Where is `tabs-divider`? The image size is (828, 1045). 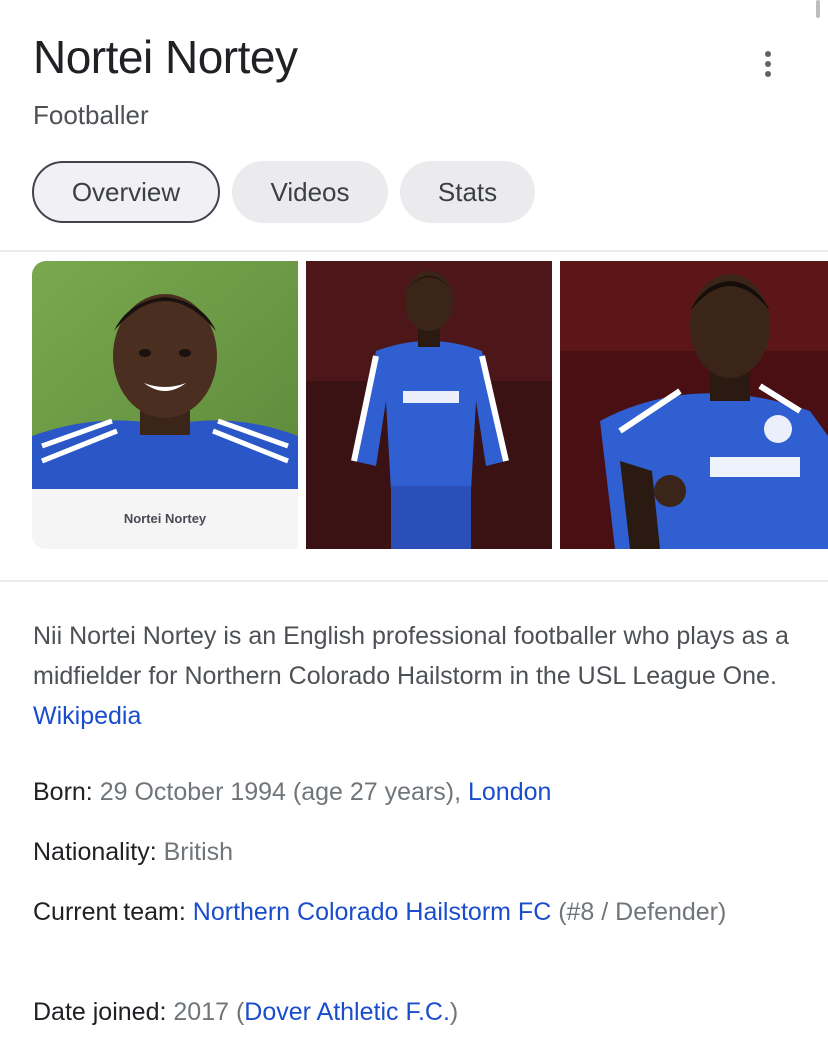
tabs-divider is located at coordinates (414, 251).